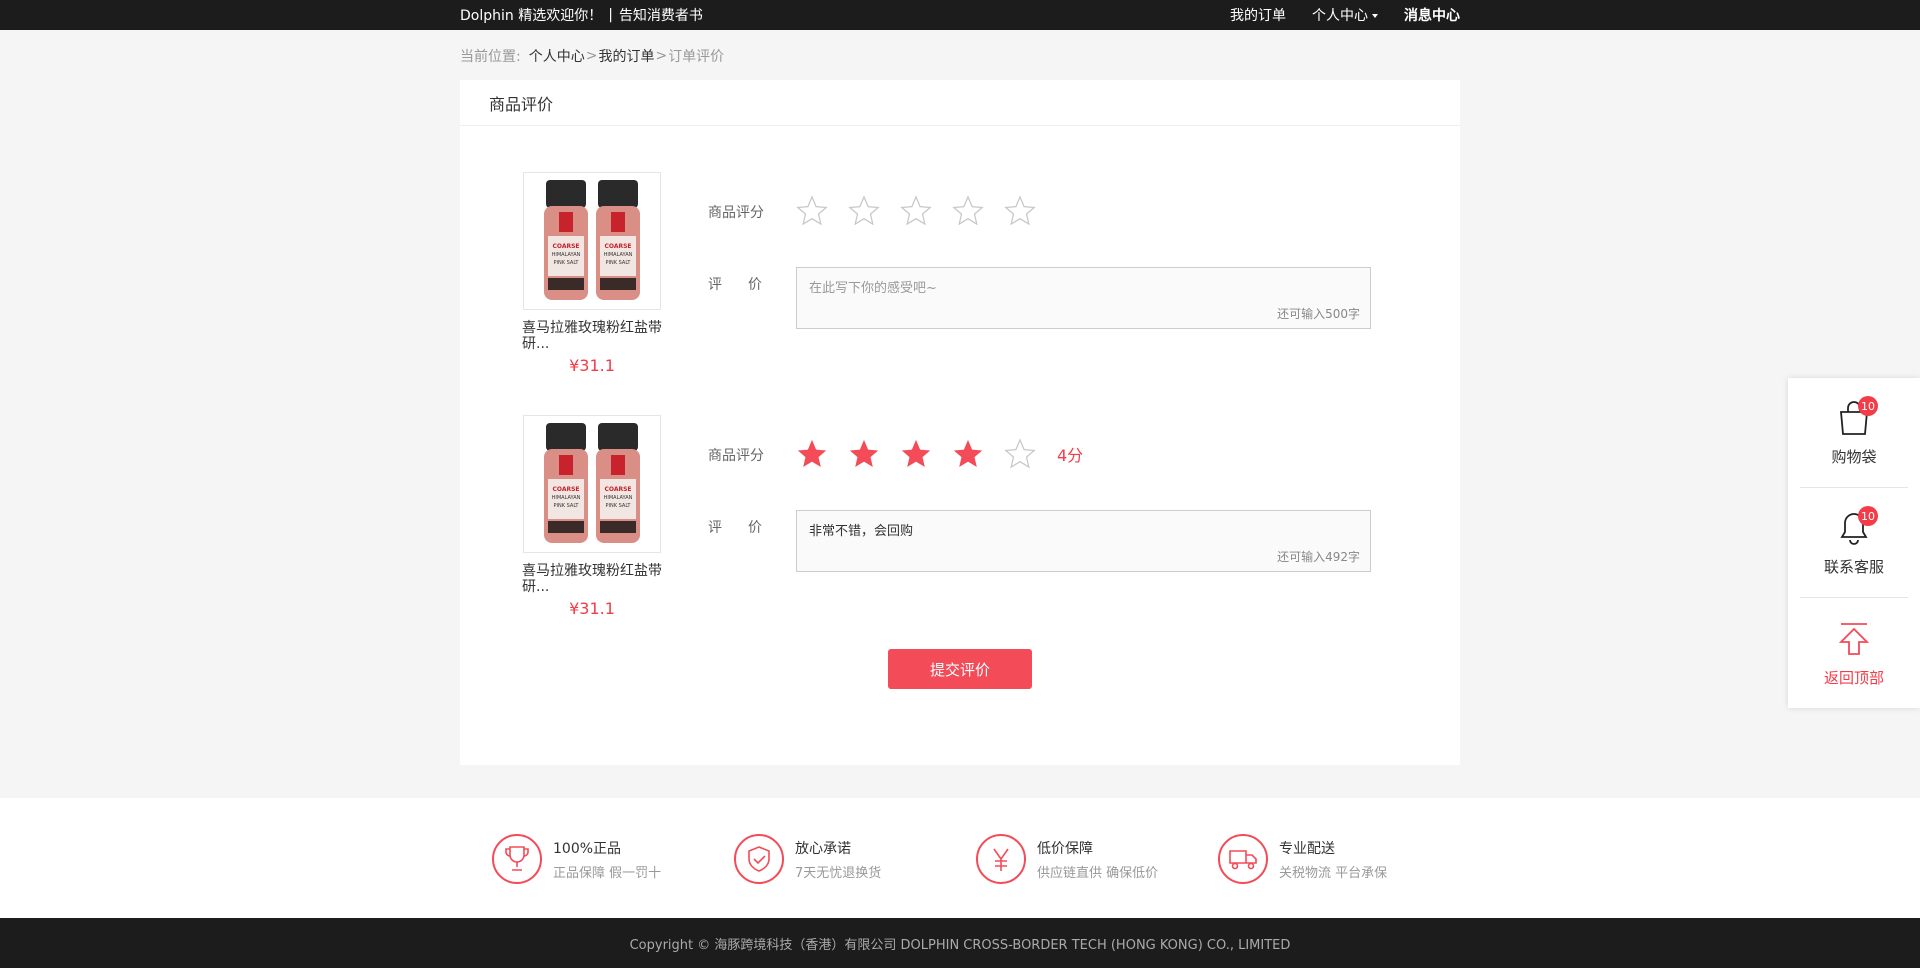 The height and width of the screenshot is (968, 1920). What do you see at coordinates (1868, 406) in the screenshot?
I see `cart-badge: 10` at bounding box center [1868, 406].